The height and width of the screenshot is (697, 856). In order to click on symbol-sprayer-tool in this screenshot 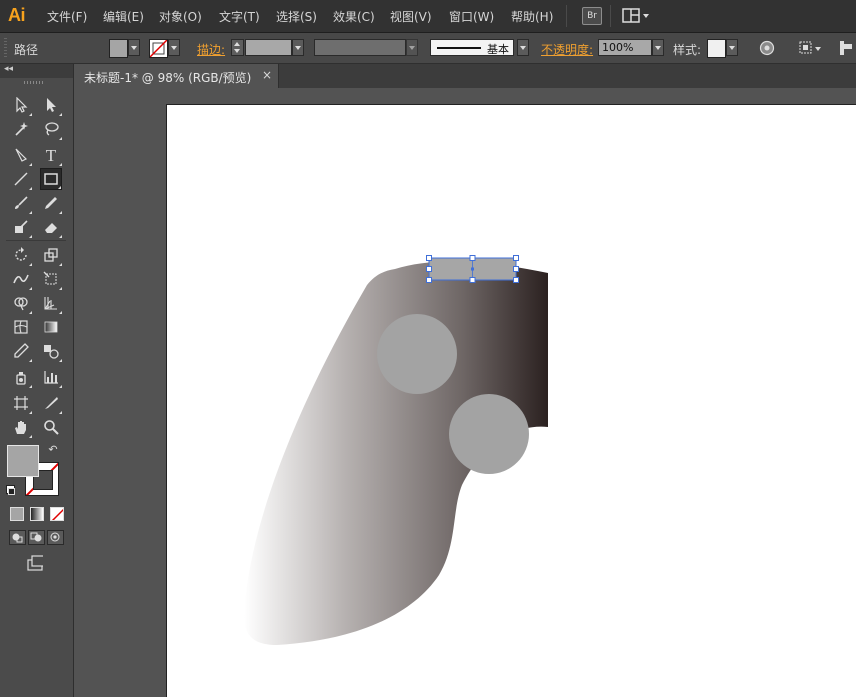, I will do `click(21, 377)`.